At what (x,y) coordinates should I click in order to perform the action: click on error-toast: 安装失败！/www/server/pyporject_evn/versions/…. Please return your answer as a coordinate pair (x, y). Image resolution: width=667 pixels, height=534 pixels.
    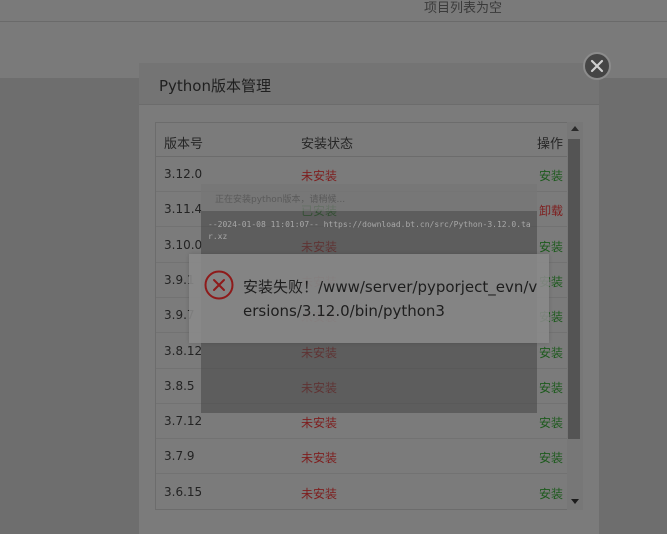
    Looking at the image, I should click on (369, 298).